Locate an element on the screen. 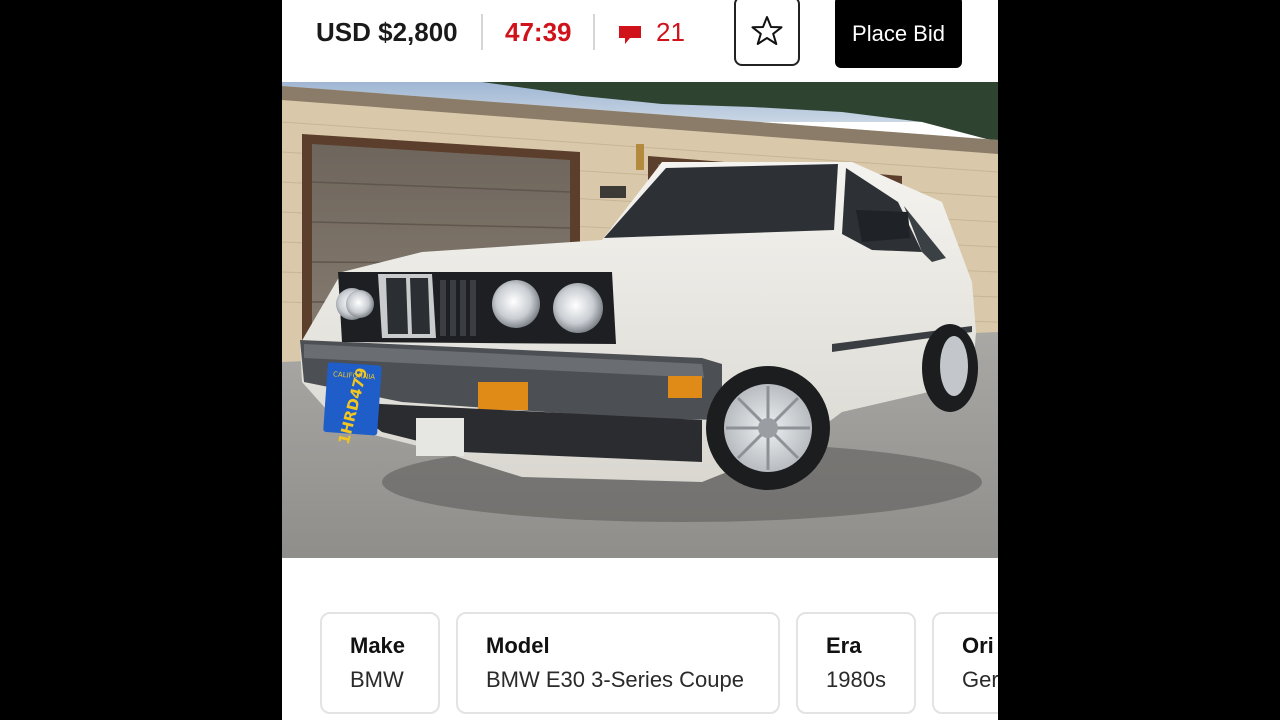  auction-status-bar: USD $2,800 47:39 21 Place Bid is located at coordinates (640, 41).